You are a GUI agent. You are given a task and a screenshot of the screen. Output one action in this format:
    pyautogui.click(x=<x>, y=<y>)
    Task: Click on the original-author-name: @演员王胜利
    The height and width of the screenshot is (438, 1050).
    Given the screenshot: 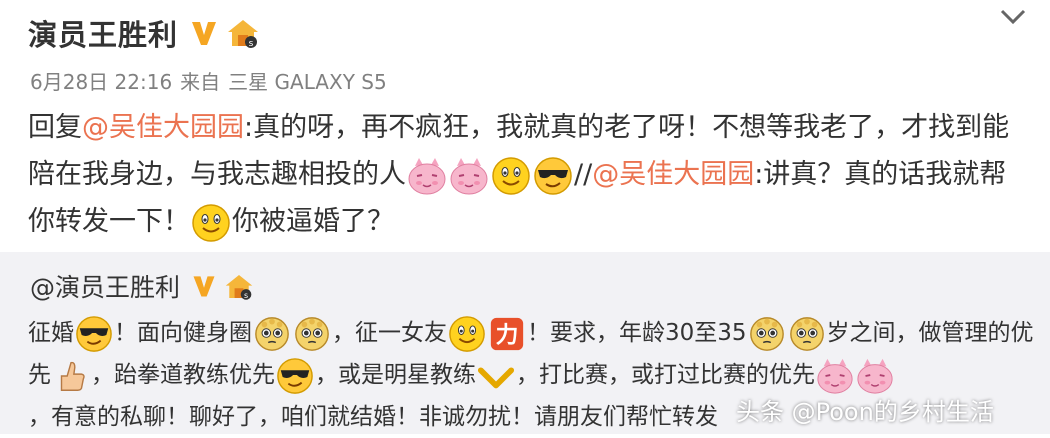 What is the action you would take?
    pyautogui.click(x=105, y=286)
    